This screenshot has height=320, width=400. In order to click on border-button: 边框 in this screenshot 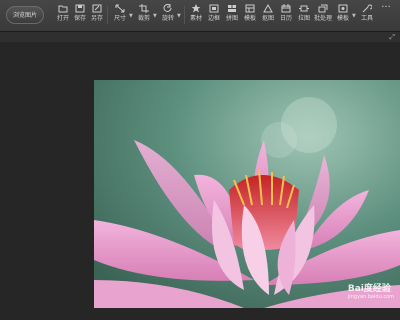, I will do `click(214, 16)`.